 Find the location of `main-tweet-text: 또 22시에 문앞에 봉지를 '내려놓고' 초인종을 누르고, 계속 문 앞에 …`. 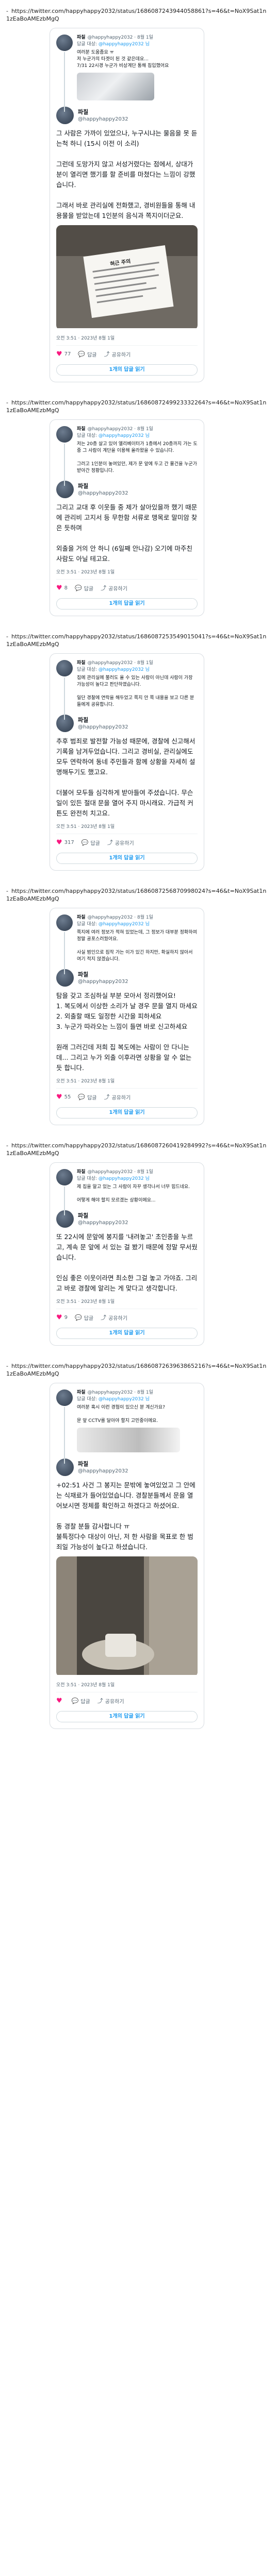

main-tweet-text: 또 22시에 문앞에 봉지를 '내려놓고' 초인종을 누르고, 계속 문 앞에 … is located at coordinates (127, 1262).